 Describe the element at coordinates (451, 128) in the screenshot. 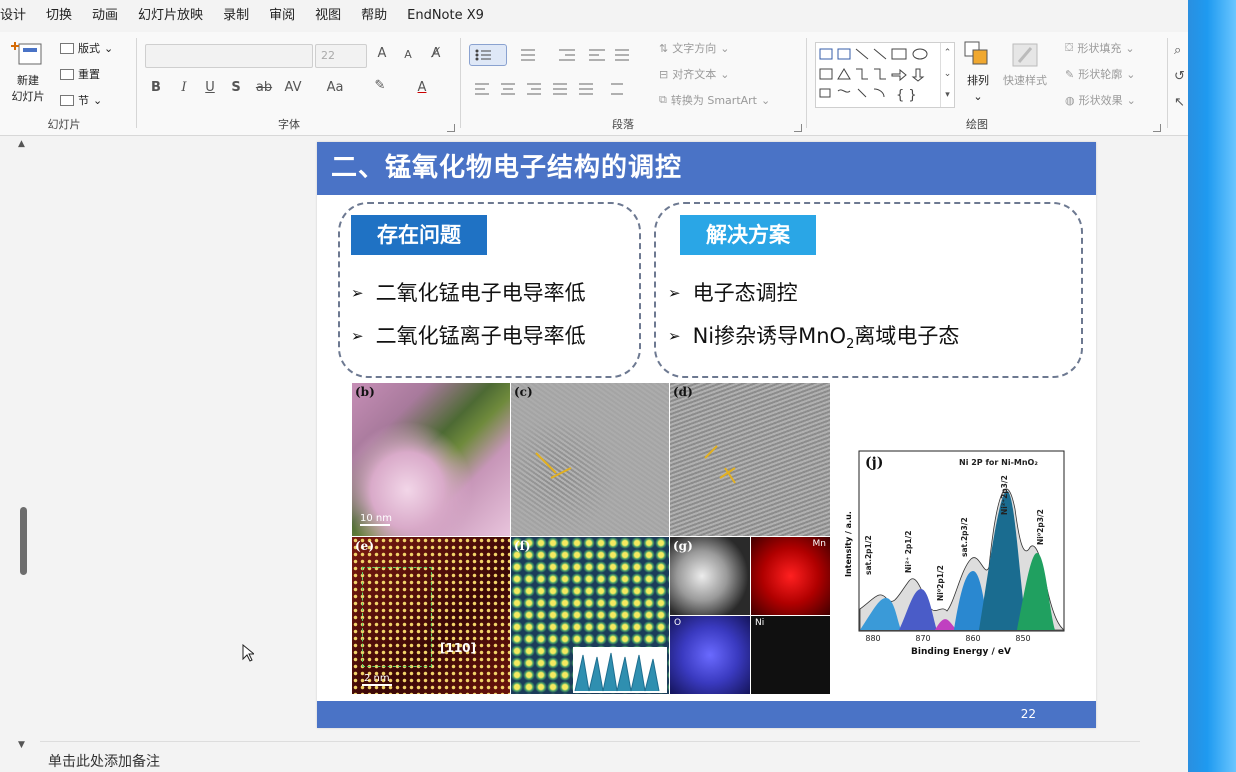

I see `font-dialog-launcher-icon` at that location.